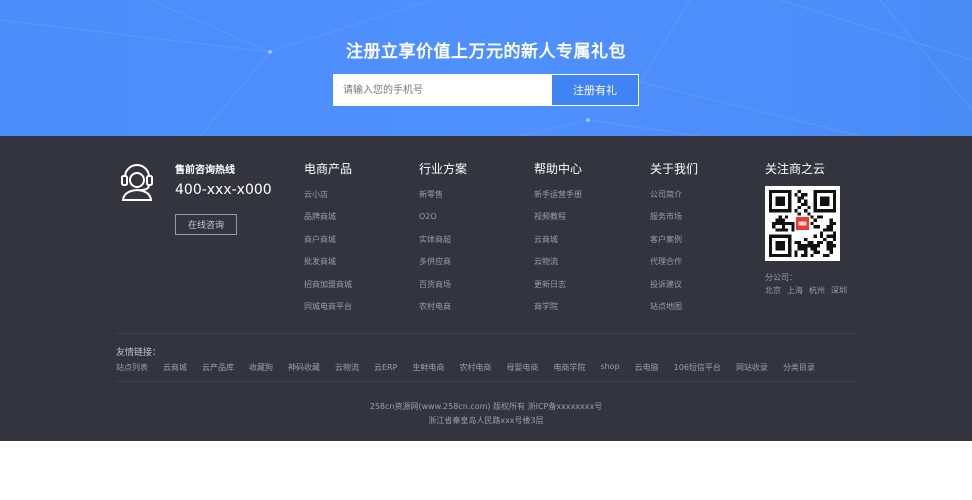 Image resolution: width=972 pixels, height=500 pixels. Describe the element at coordinates (647, 367) in the screenshot. I see `friend-link: 云电脑` at that location.